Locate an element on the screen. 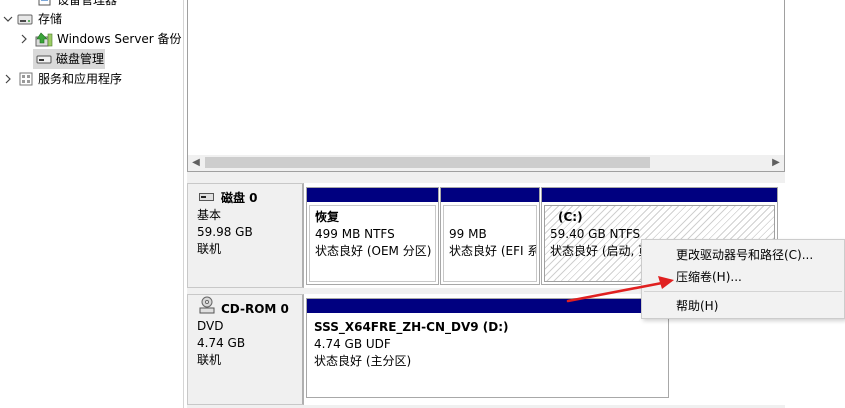 Image resolution: width=845 pixels, height=408 pixels. volume-status: 状态良好 (主分区) is located at coordinates (363, 361).